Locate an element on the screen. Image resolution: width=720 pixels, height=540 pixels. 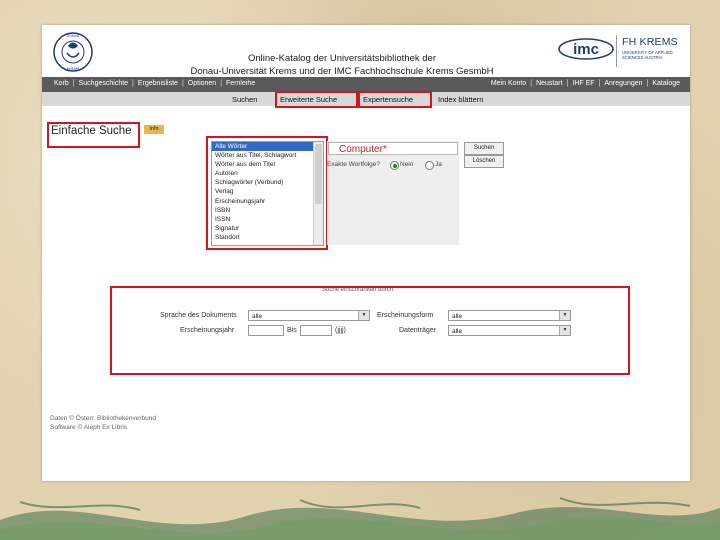
nav-item-optionen: Optionen is located at coordinates (202, 83).